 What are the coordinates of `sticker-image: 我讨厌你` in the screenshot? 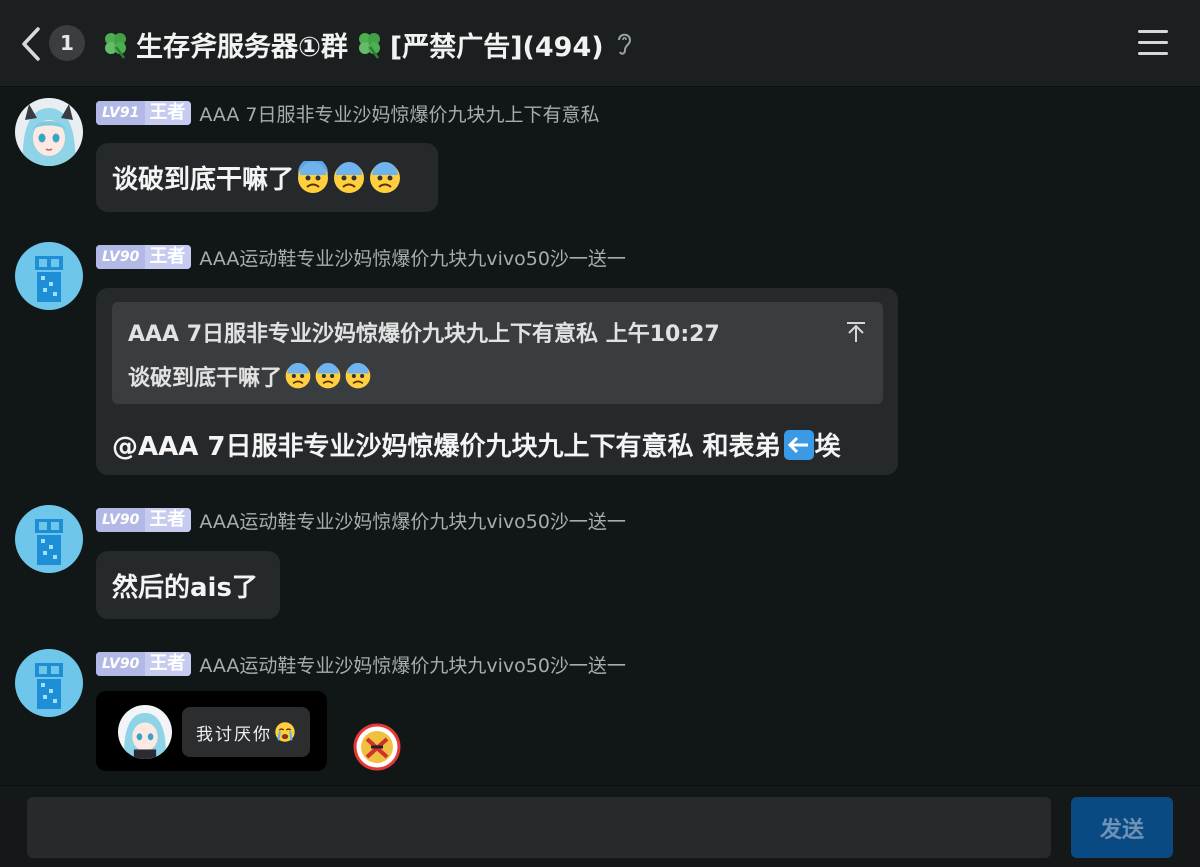 It's located at (211, 731).